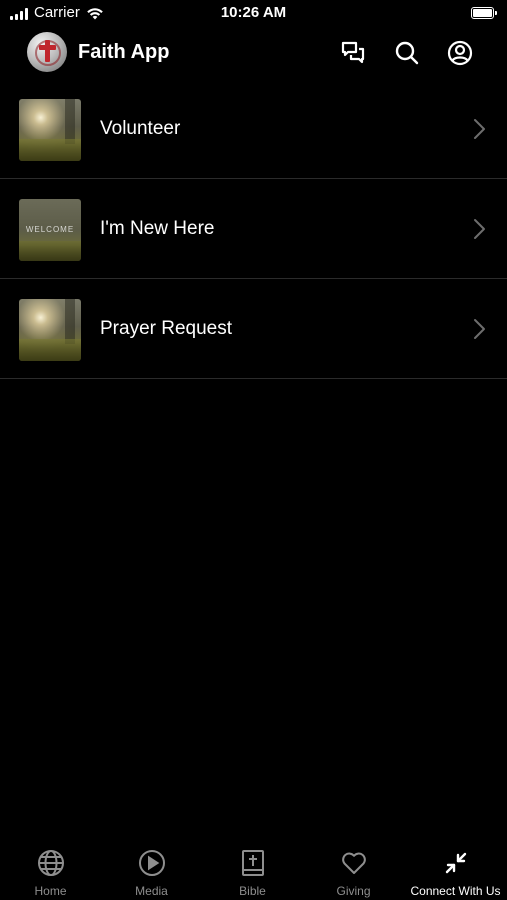 The image size is (507, 900). I want to click on tab-label: Home, so click(50, 891).